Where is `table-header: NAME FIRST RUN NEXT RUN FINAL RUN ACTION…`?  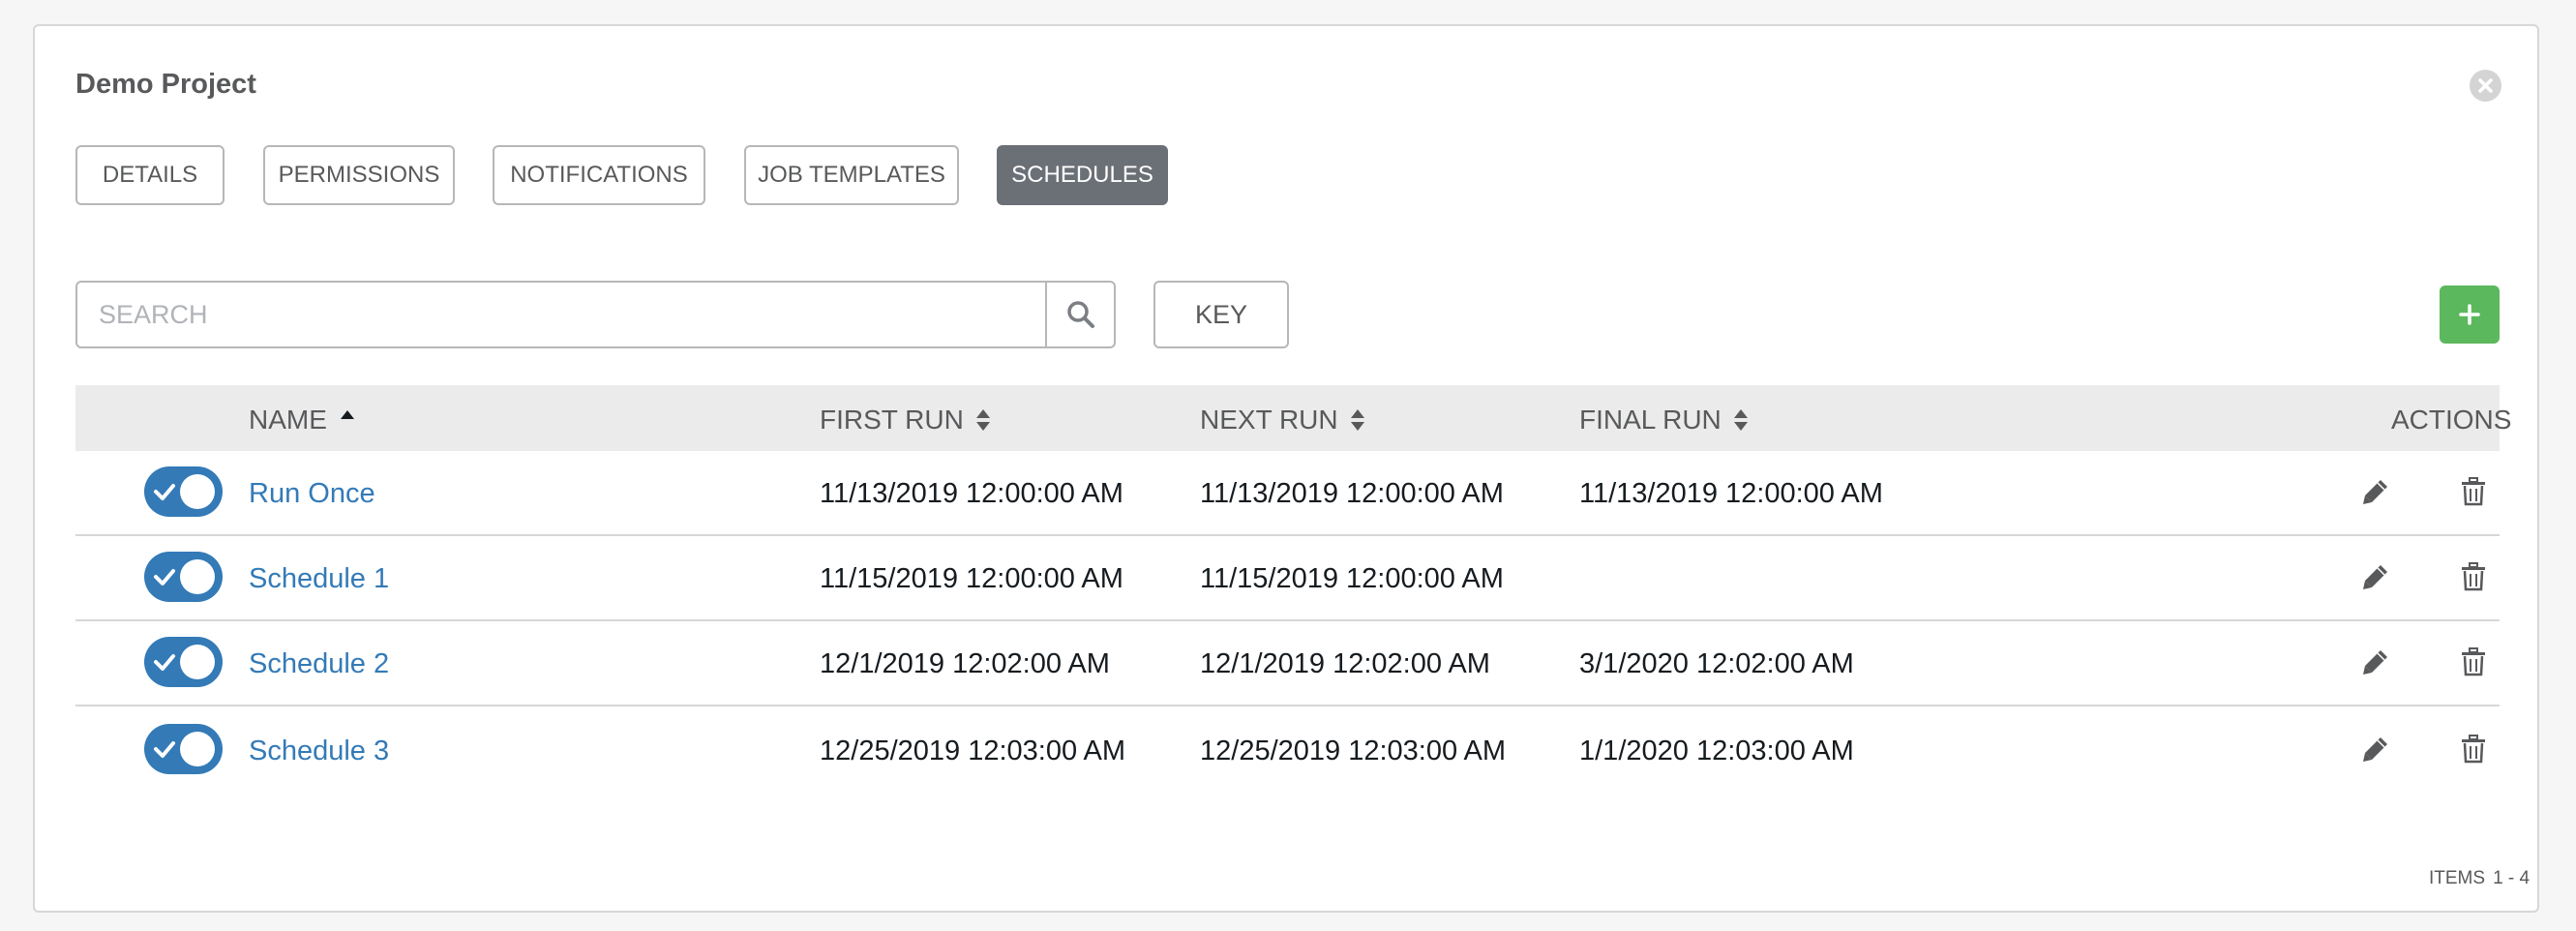 table-header: NAME FIRST RUN NEXT RUN FINAL RUN ACTION… is located at coordinates (1293, 418).